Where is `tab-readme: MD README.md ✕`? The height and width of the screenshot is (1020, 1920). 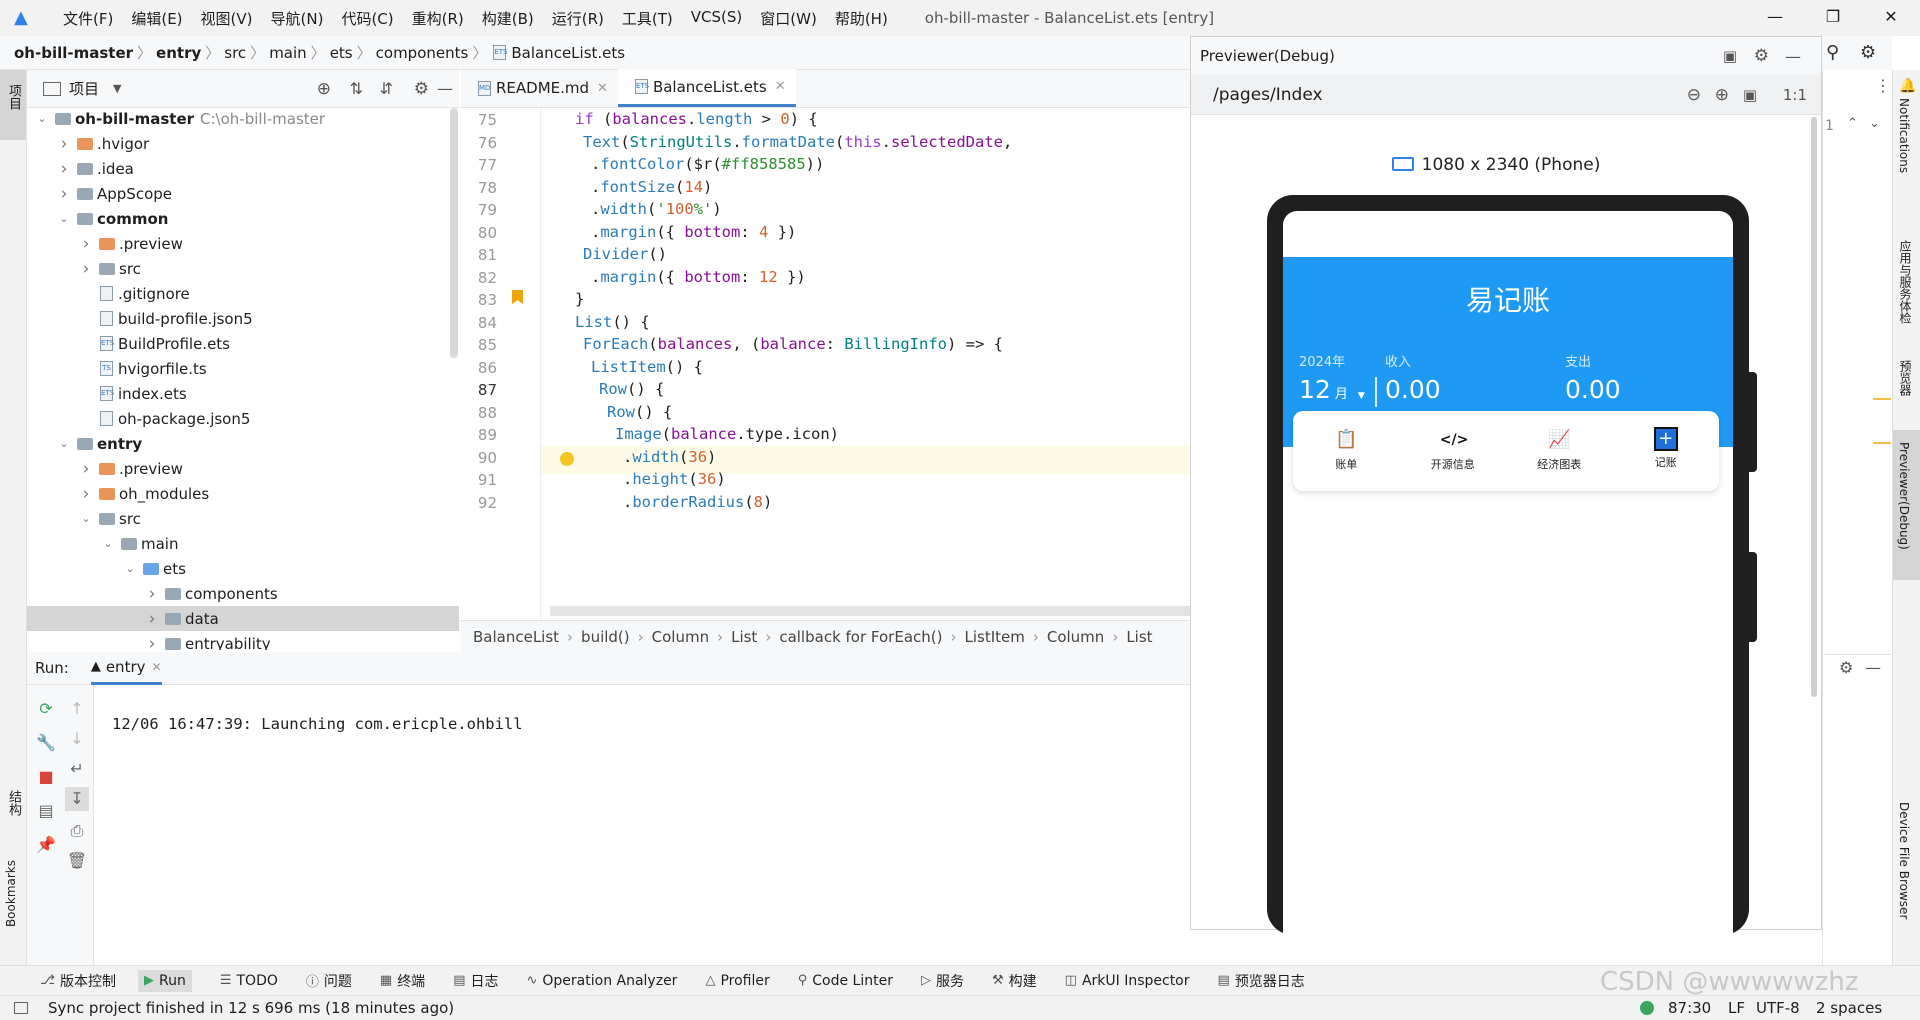
tab-readme: MD README.md ✕ is located at coordinates (539, 88).